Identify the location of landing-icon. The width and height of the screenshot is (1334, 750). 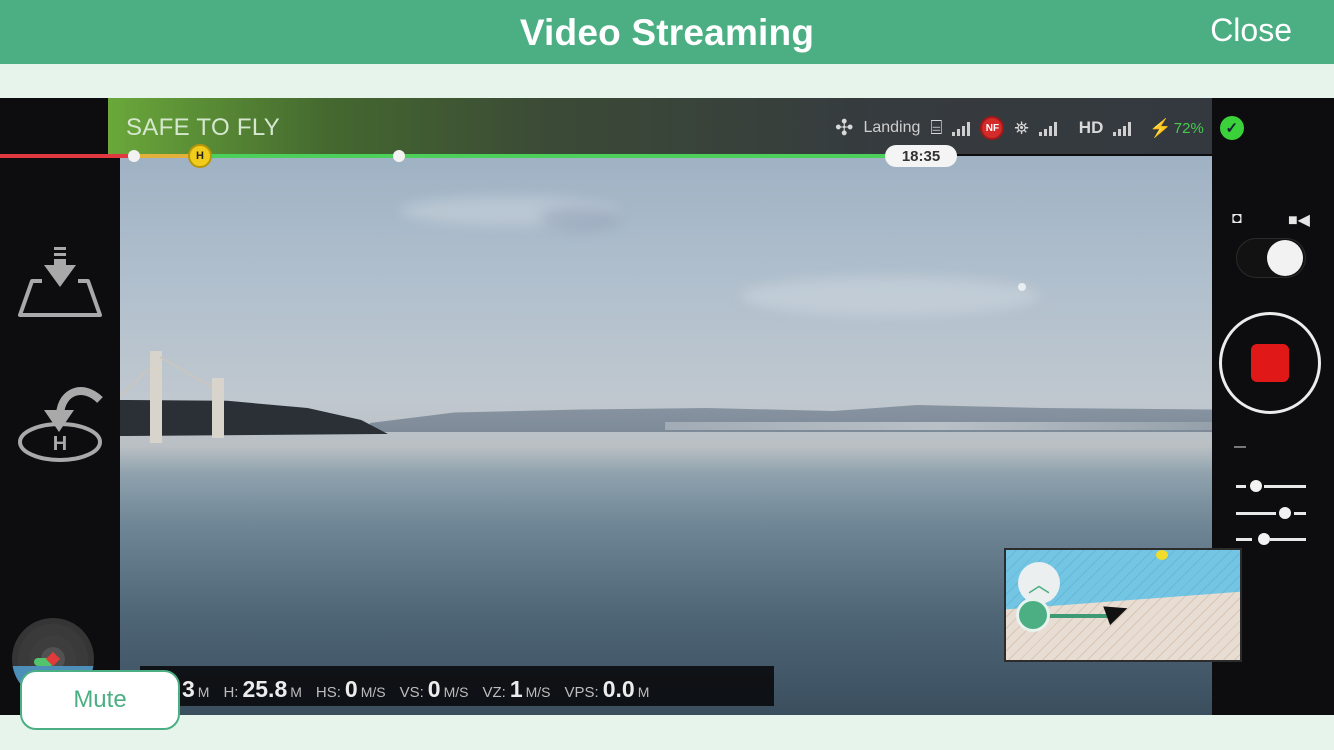
(60, 282).